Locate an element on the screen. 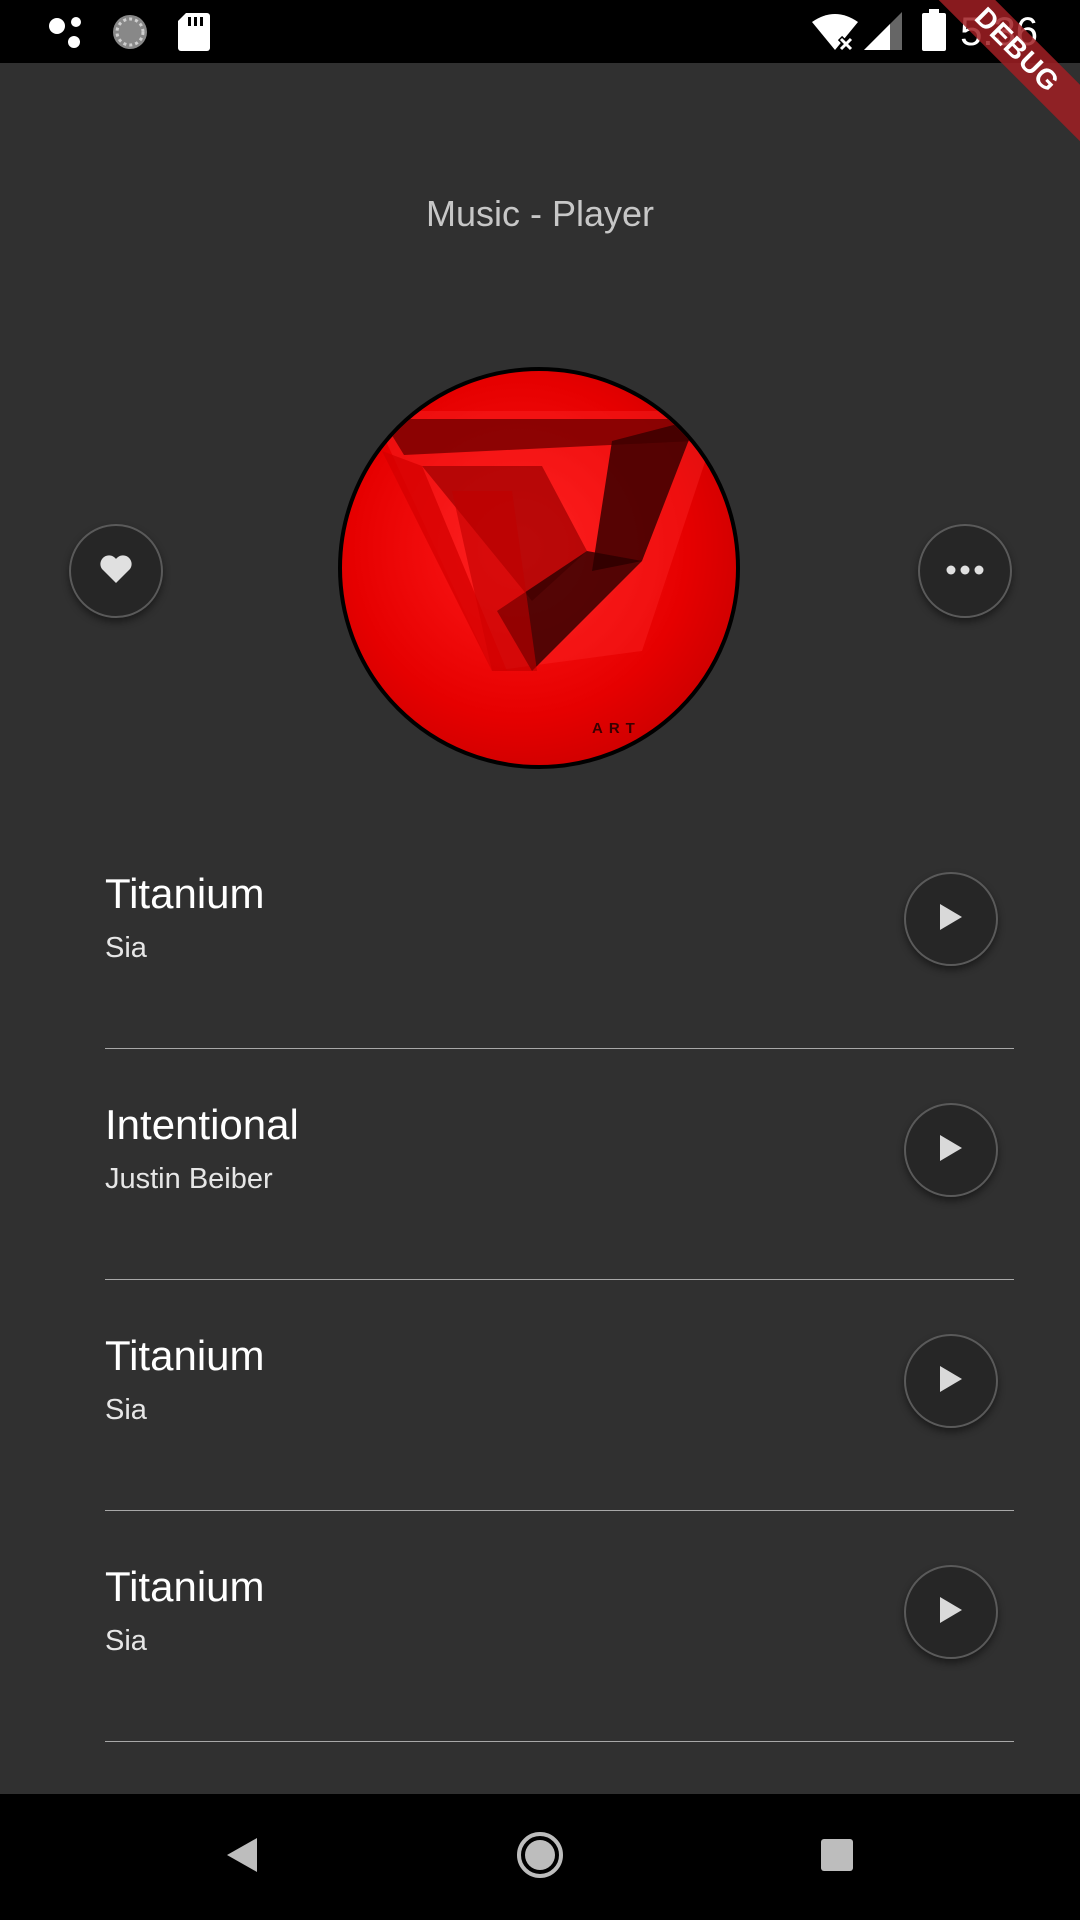 This screenshot has height=1920, width=1080. song-list-item: Intentional Justin Beiber is located at coordinates (559, 1164).